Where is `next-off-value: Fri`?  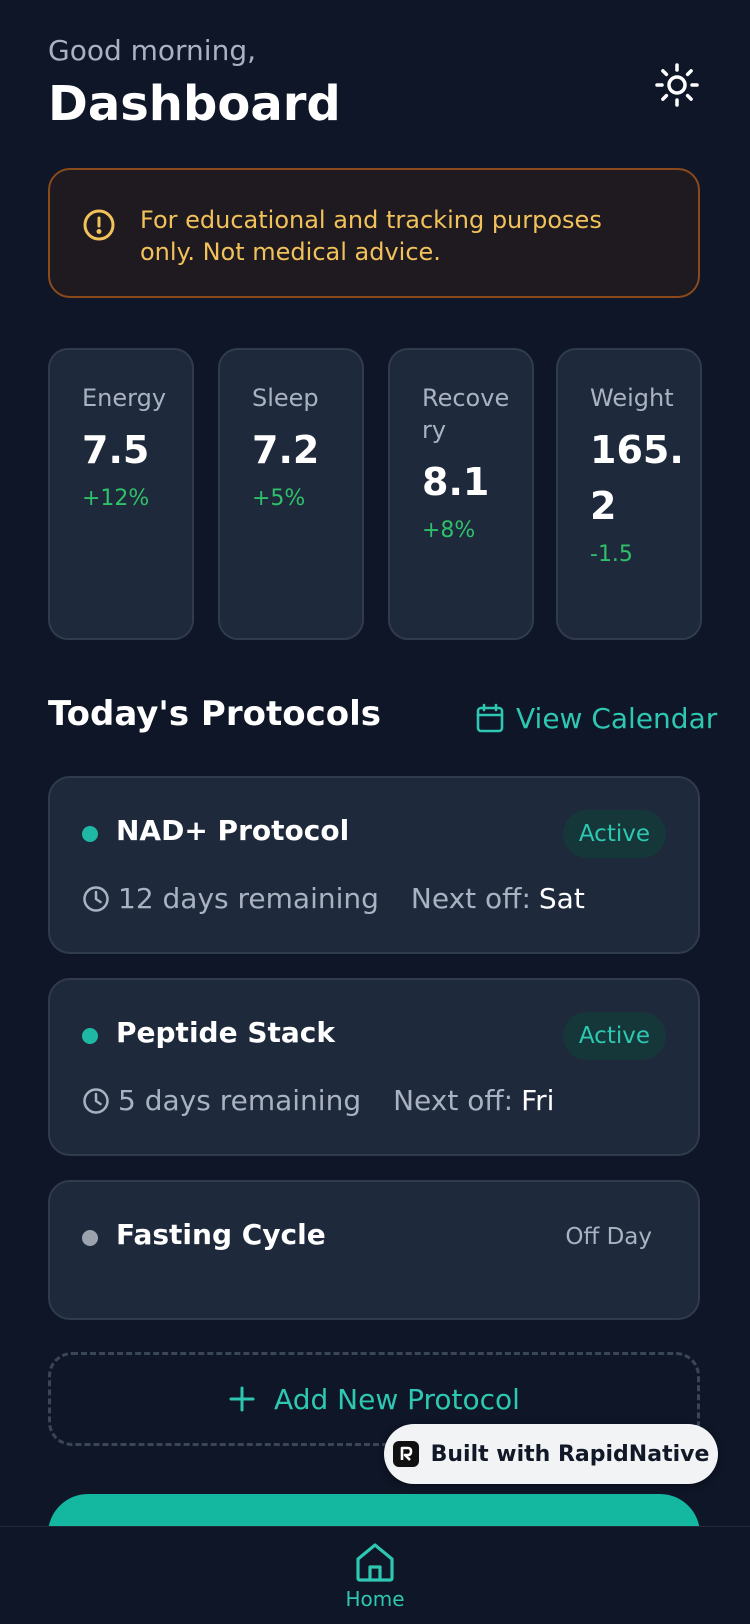
next-off-value: Fri is located at coordinates (538, 1100).